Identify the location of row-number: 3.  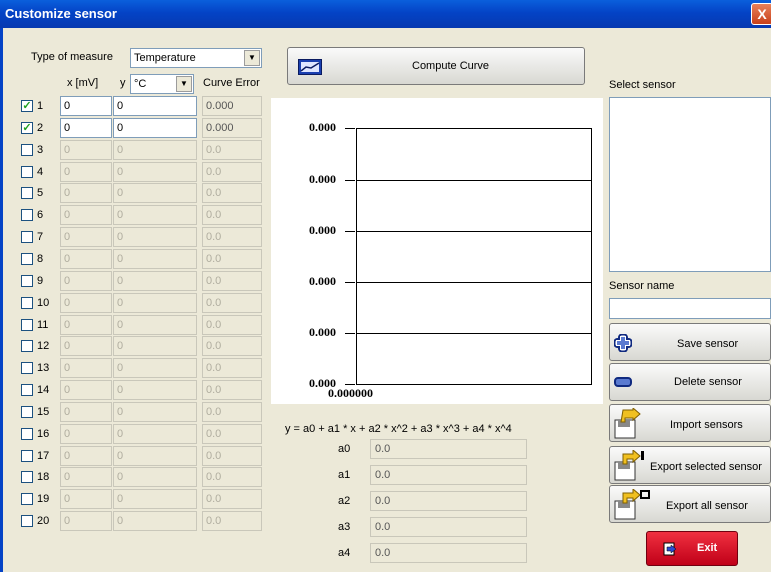
(40, 149).